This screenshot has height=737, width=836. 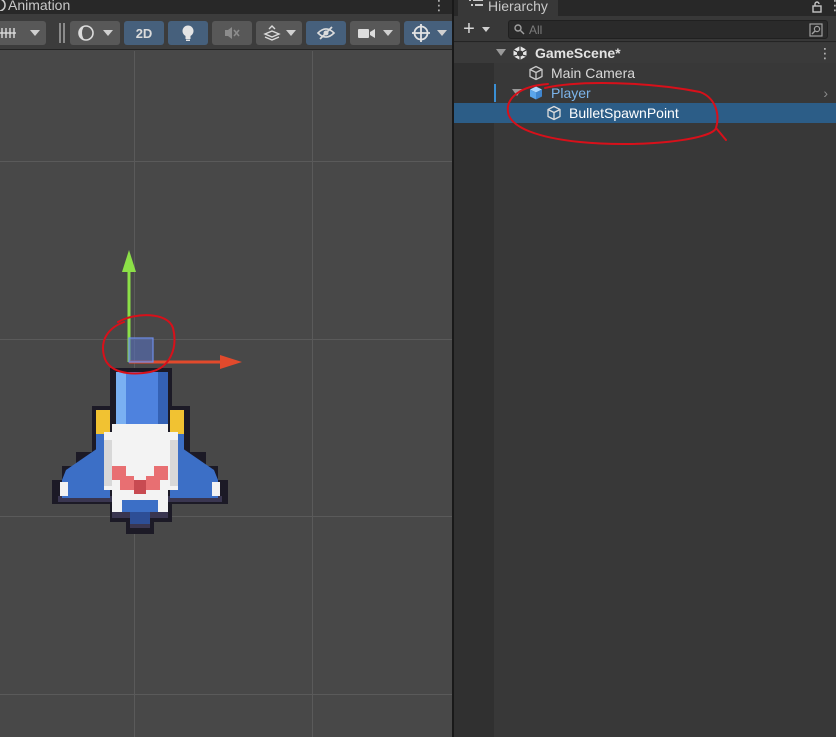 What do you see at coordinates (578, 53) in the screenshot?
I see `hierarchy-item-label: GameScene*` at bounding box center [578, 53].